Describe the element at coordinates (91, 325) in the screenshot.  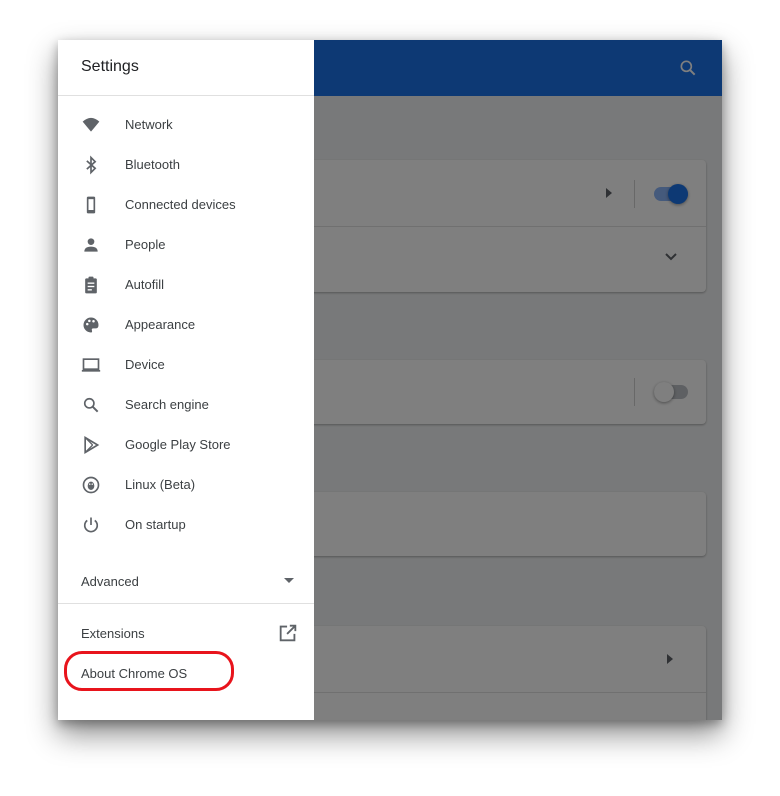
I see `palette-icon` at that location.